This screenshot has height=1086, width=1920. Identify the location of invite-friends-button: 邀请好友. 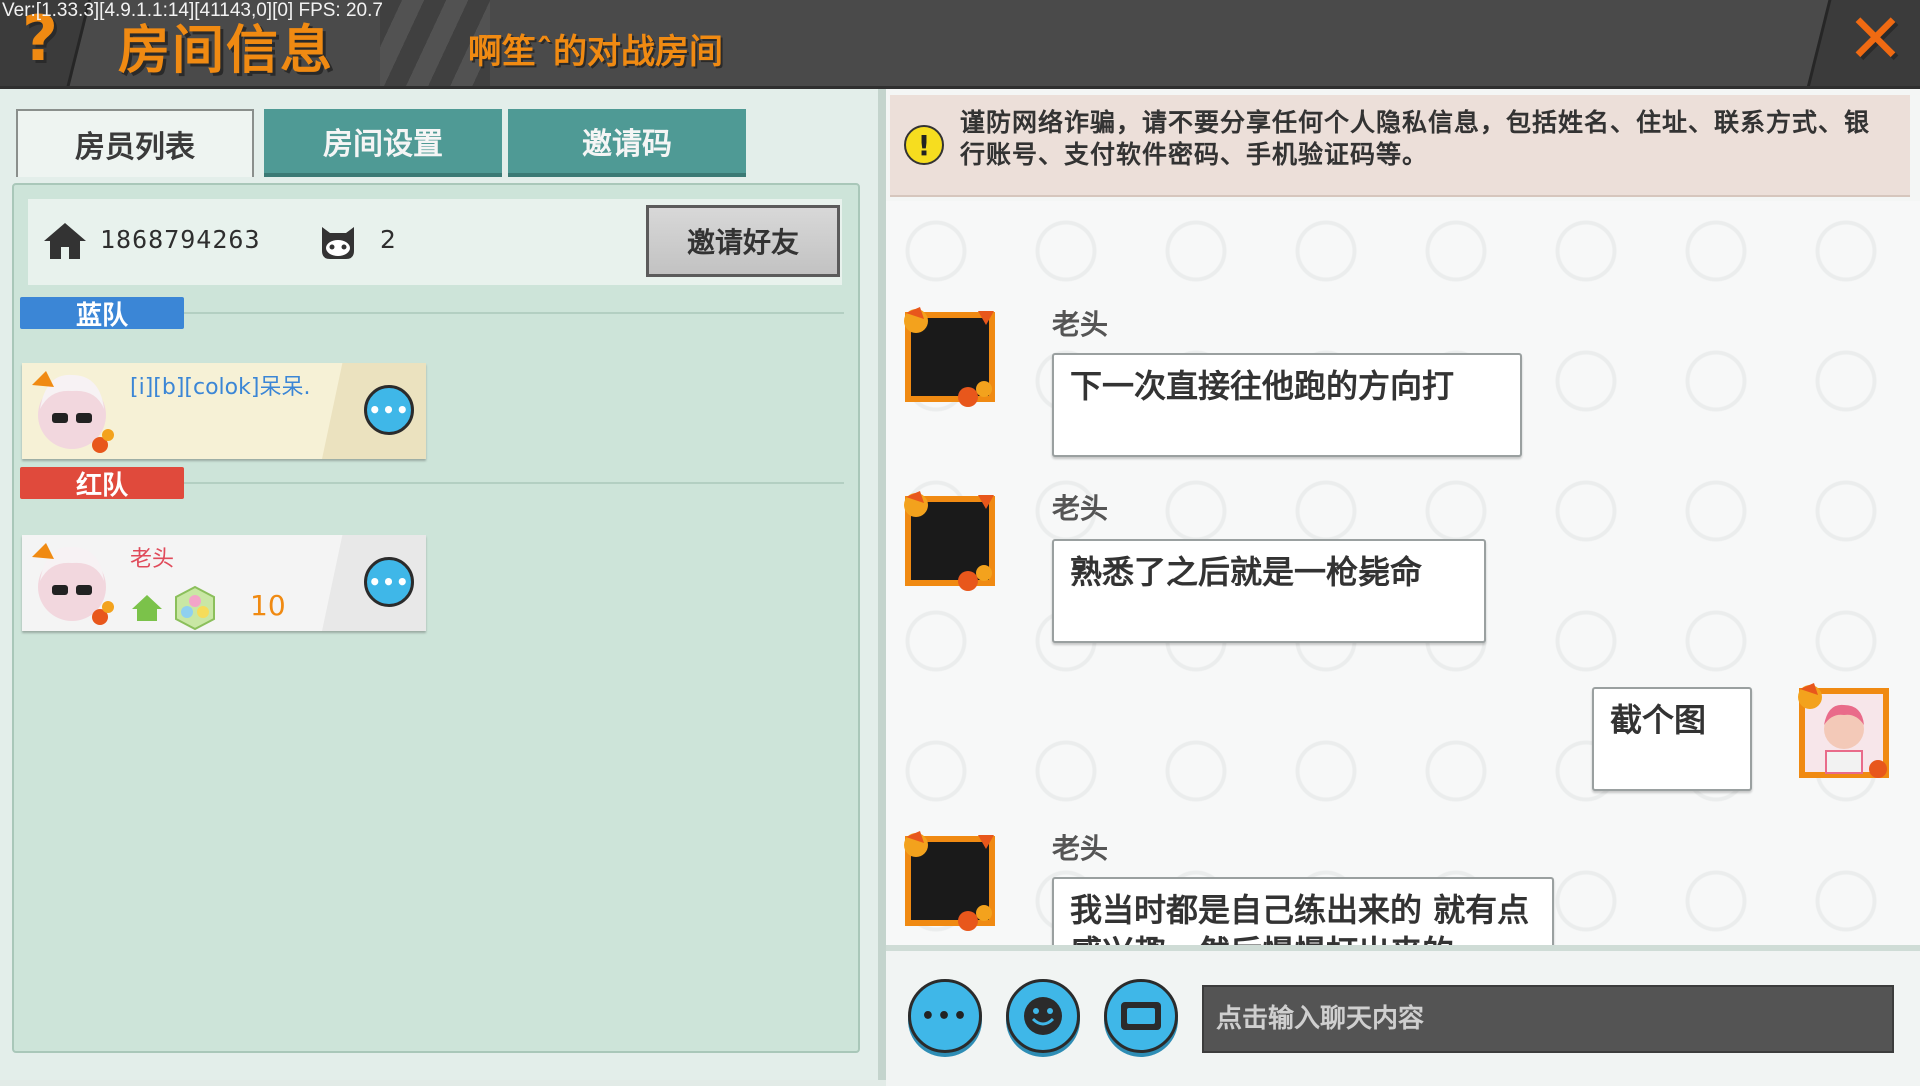
(743, 241).